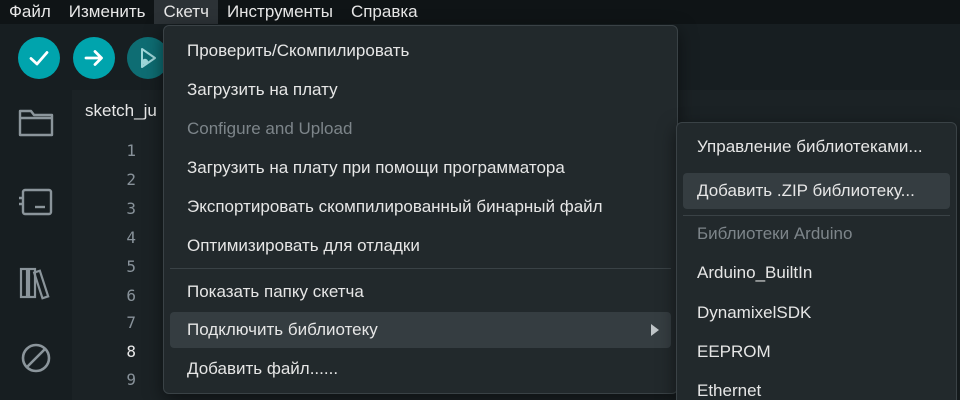  I want to click on menu-item-optimize-debug: Оптимизировать для отладки, so click(420, 246).